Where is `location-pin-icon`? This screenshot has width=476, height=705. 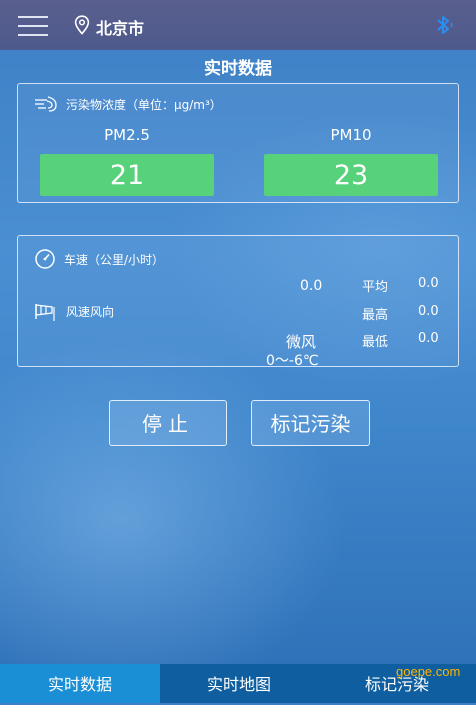
location-pin-icon is located at coordinates (82, 25).